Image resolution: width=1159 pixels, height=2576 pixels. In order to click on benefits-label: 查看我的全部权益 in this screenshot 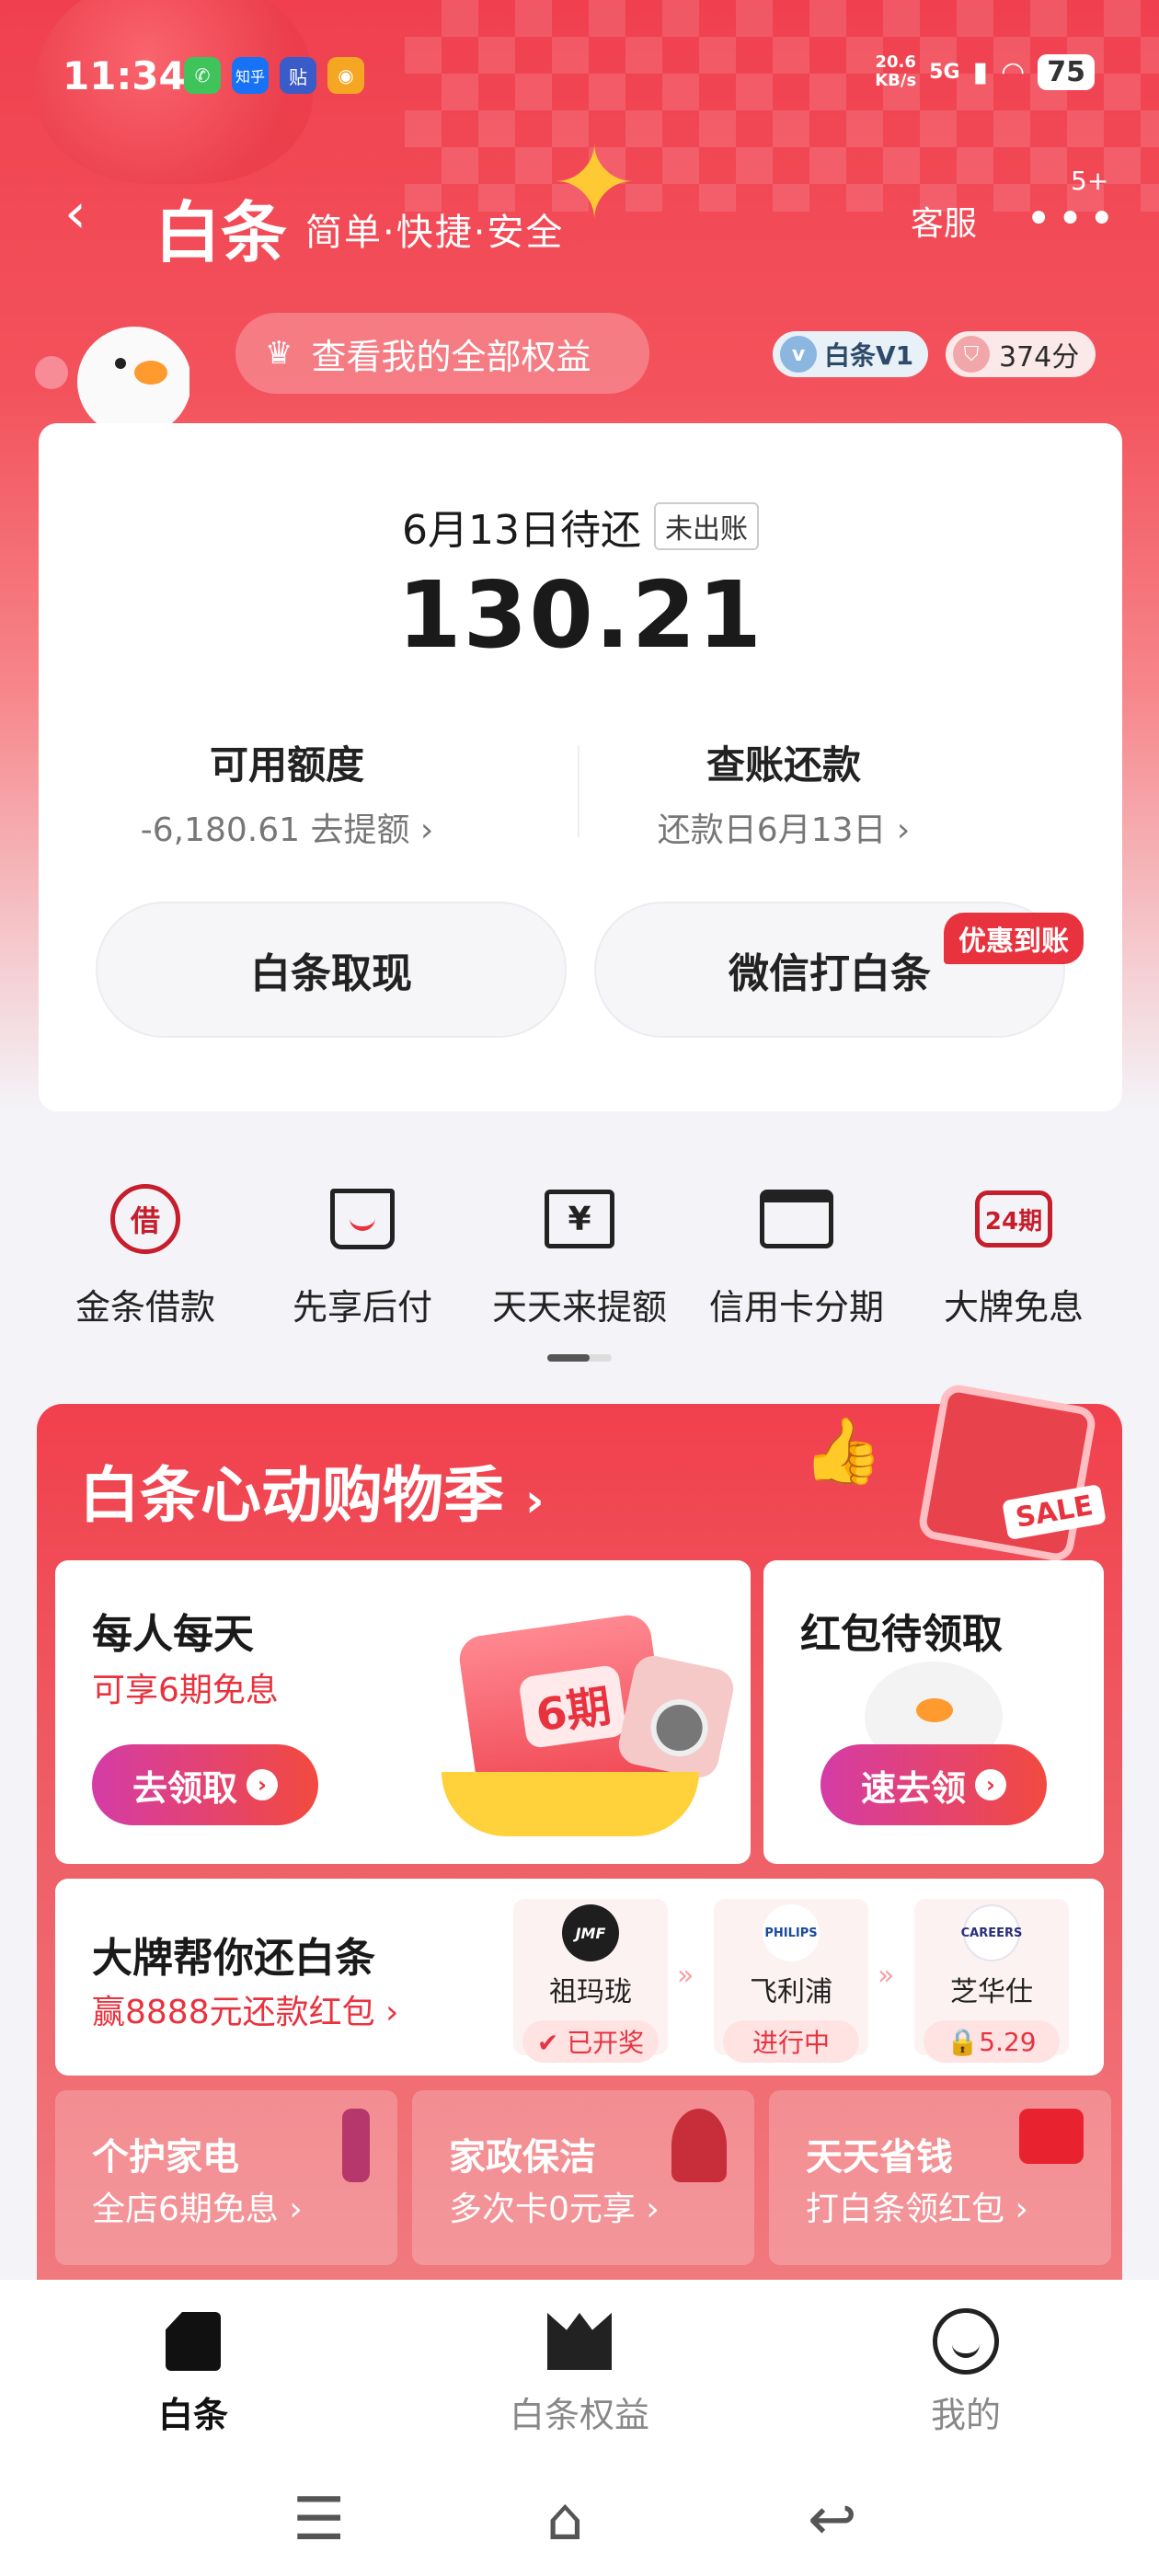, I will do `click(451, 356)`.